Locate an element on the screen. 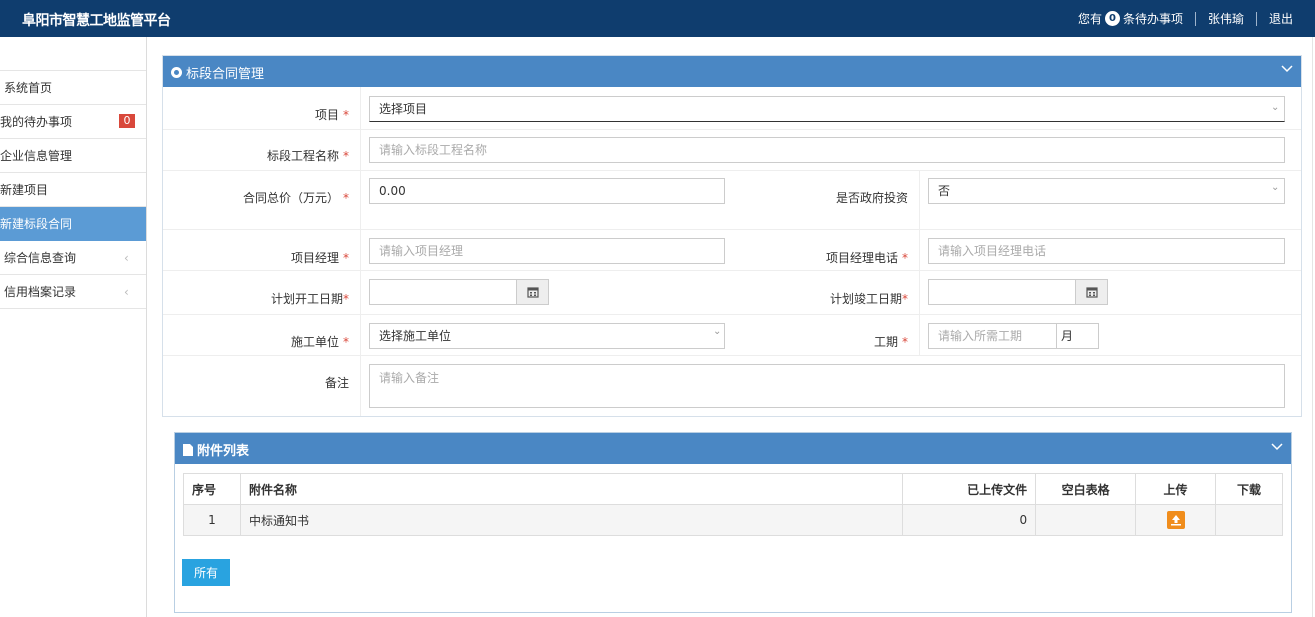  form-row-remark: 备注 请输入备注 is located at coordinates (732, 386).